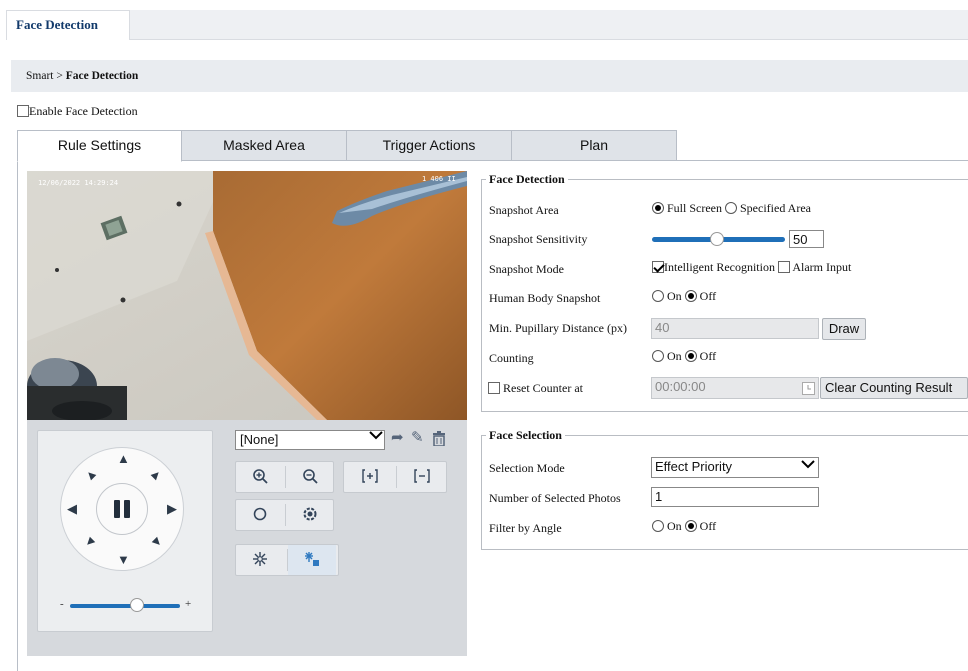  I want to click on alarm-input-checkbox, so click(783, 267).